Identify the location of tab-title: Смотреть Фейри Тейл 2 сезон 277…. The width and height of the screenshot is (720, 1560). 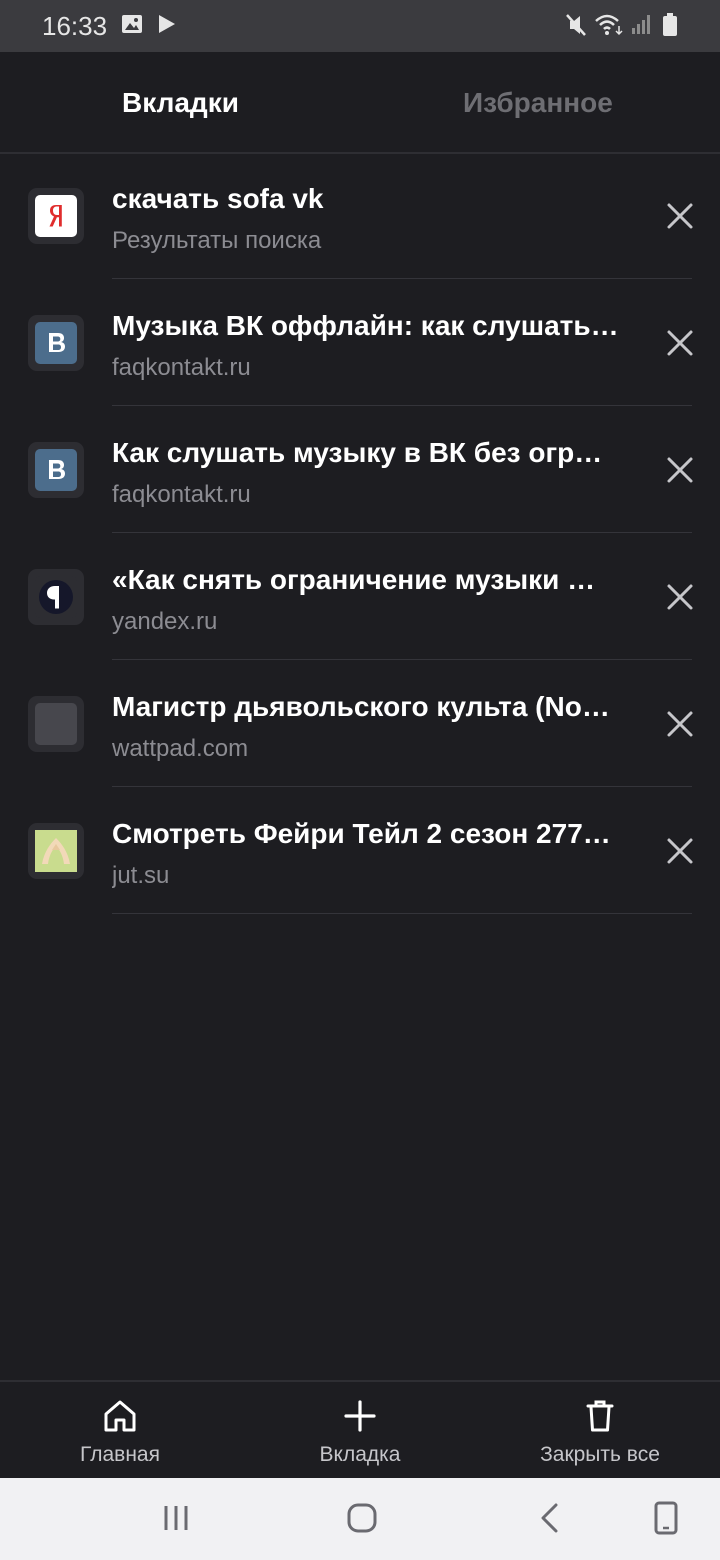
(361, 833).